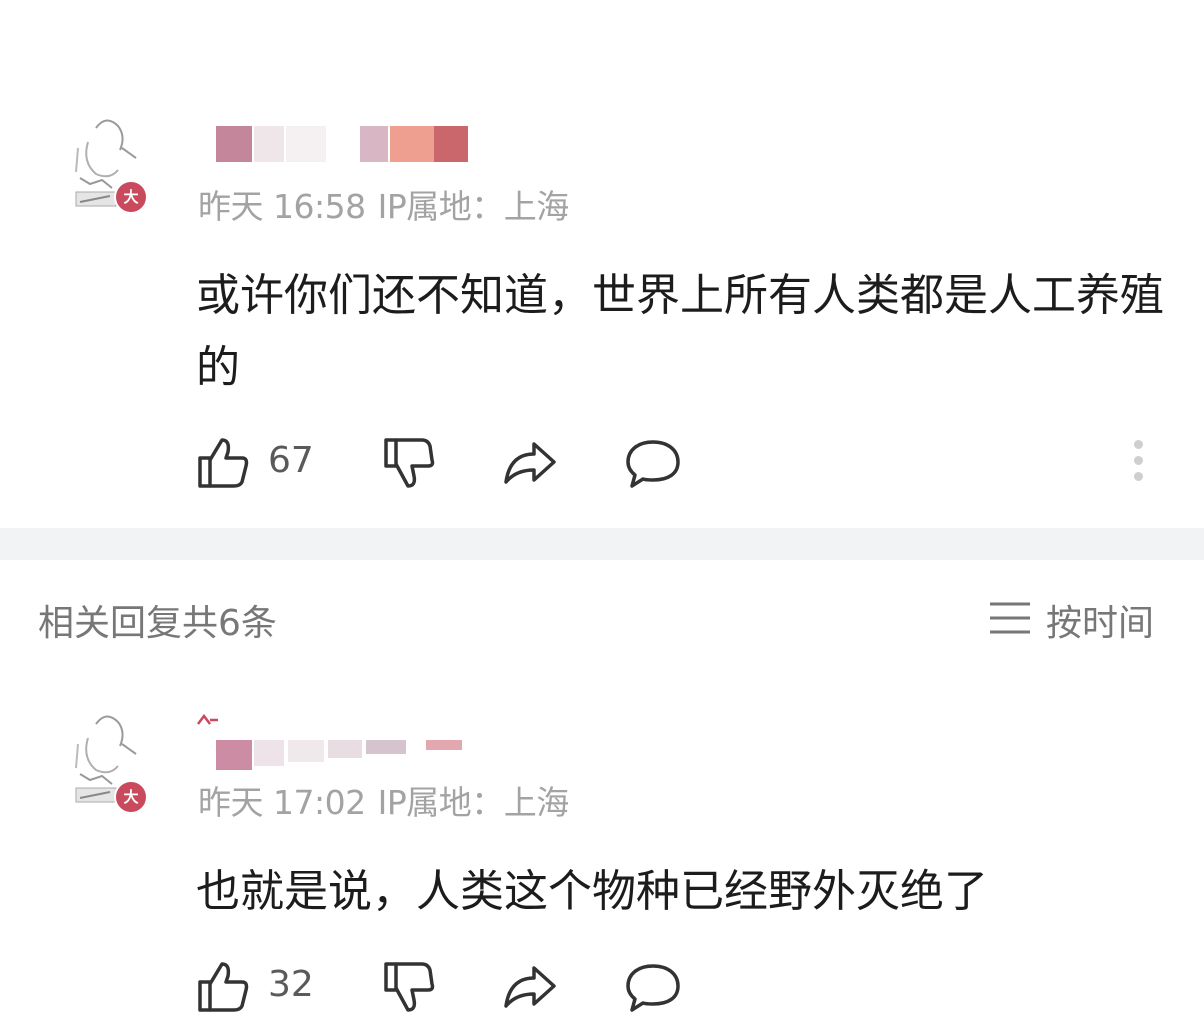 The height and width of the screenshot is (1020, 1204). Describe the element at coordinates (282, 802) in the screenshot. I see `comment-time: 昨天 17:02` at that location.